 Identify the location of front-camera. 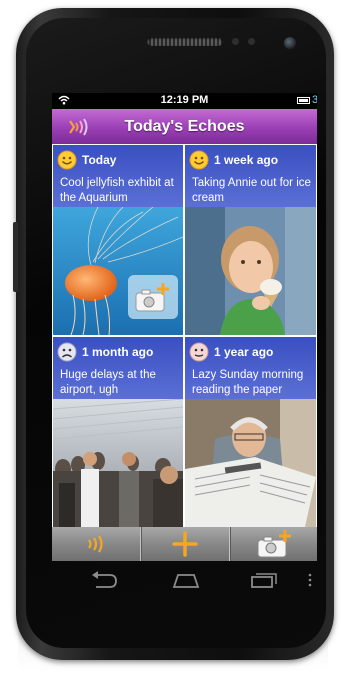
(290, 43).